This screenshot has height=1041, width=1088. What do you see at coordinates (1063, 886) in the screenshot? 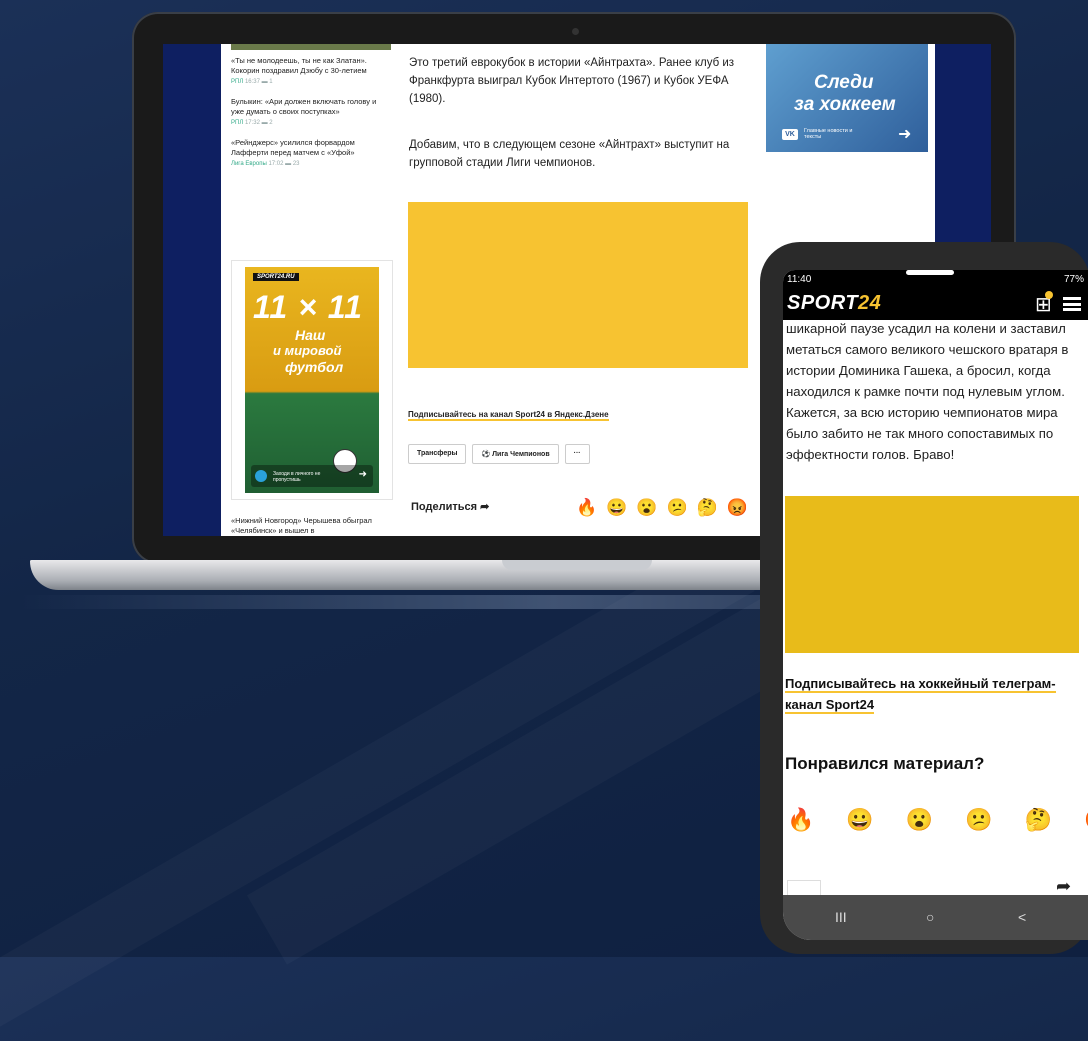
I see `share-icon: ➦` at bounding box center [1063, 886].